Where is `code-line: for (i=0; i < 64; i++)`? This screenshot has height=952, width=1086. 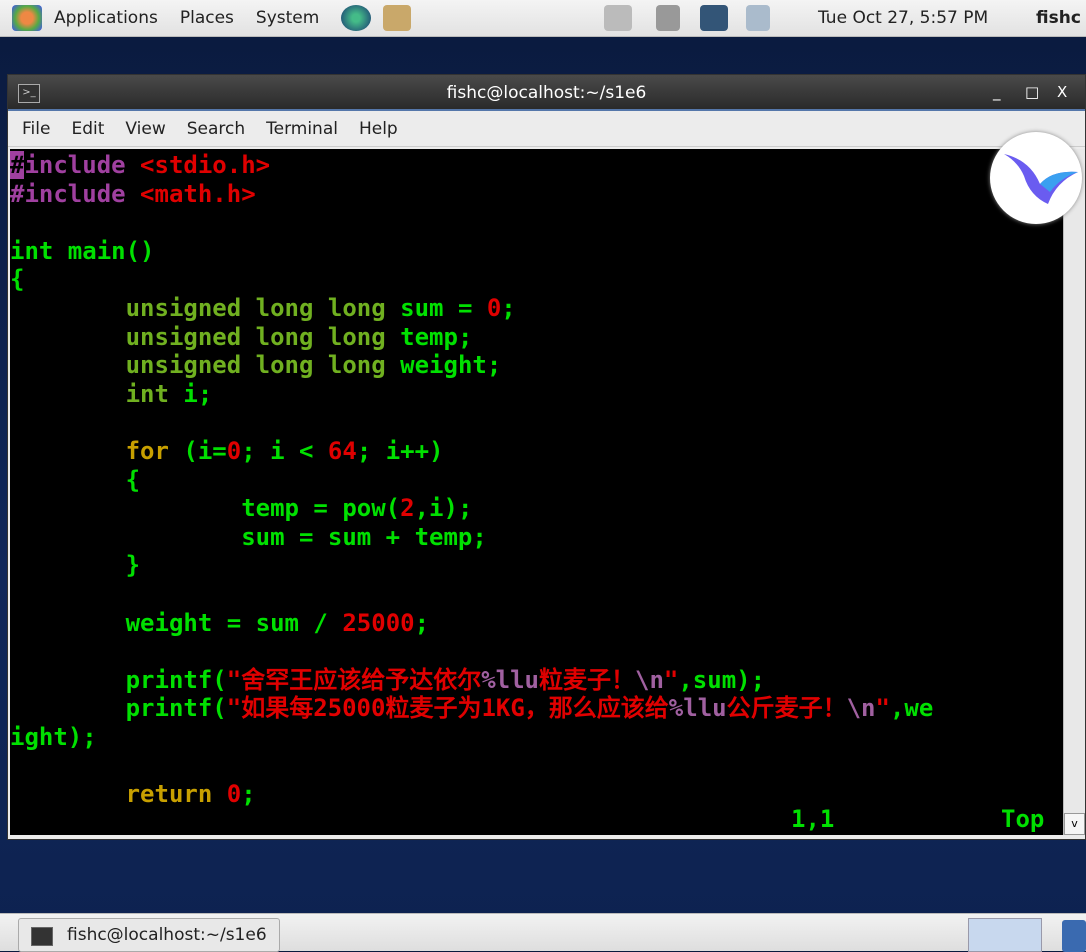 code-line: for (i=0; i < 64; i++) is located at coordinates (227, 451).